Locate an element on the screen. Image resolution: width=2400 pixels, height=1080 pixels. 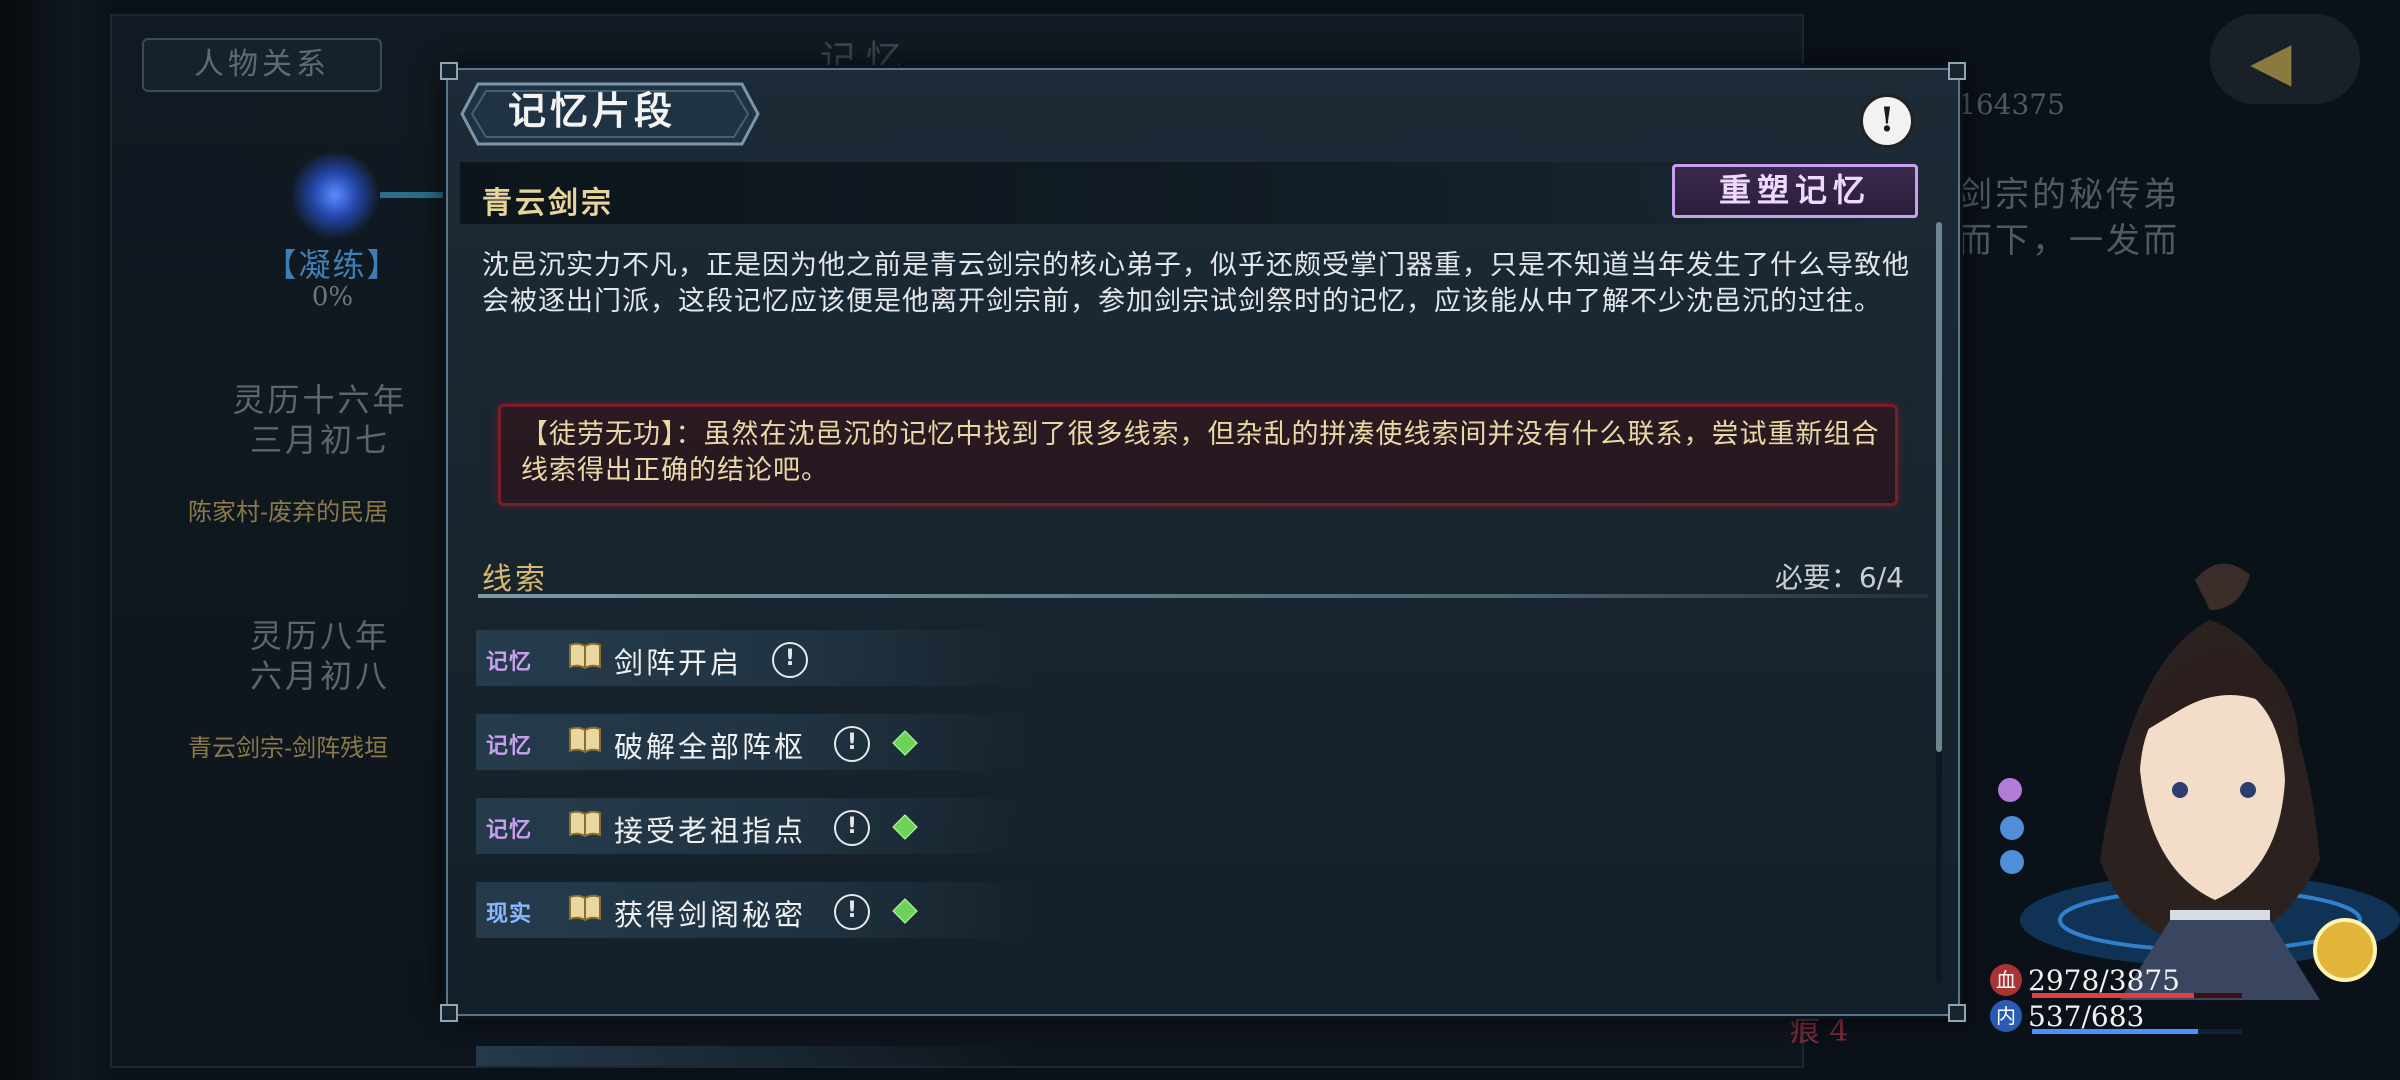
clue-item-partial-bg is located at coordinates (756, 1056).